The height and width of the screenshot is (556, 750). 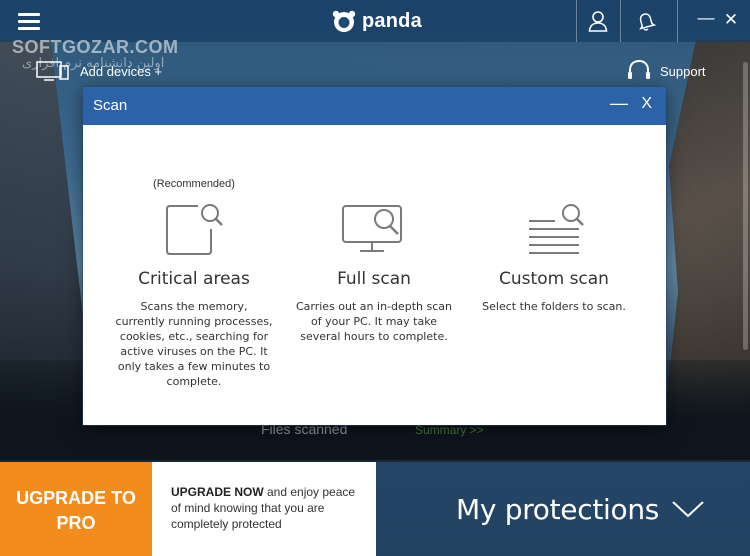 I want to click on headset-icon, so click(x=639, y=69).